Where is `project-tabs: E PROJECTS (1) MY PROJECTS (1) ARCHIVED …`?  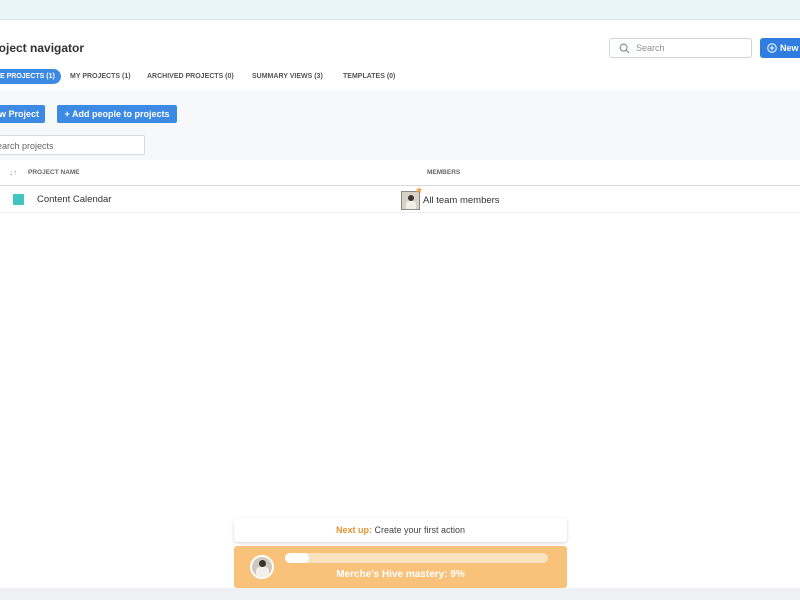 project-tabs: E PROJECTS (1) MY PROJECTS (1) ARCHIVED … is located at coordinates (400, 77).